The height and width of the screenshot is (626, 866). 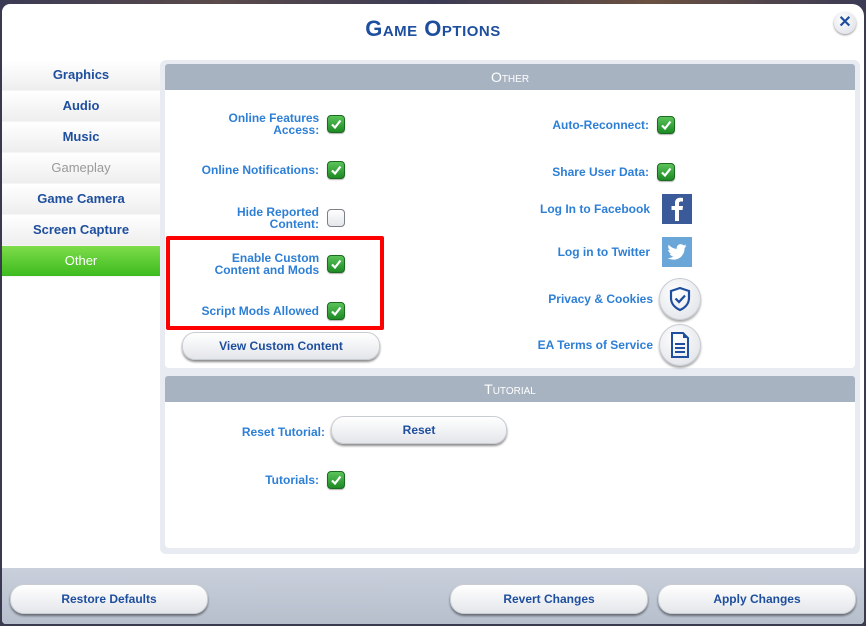 I want to click on share-user-data-checkbox, so click(x=666, y=172).